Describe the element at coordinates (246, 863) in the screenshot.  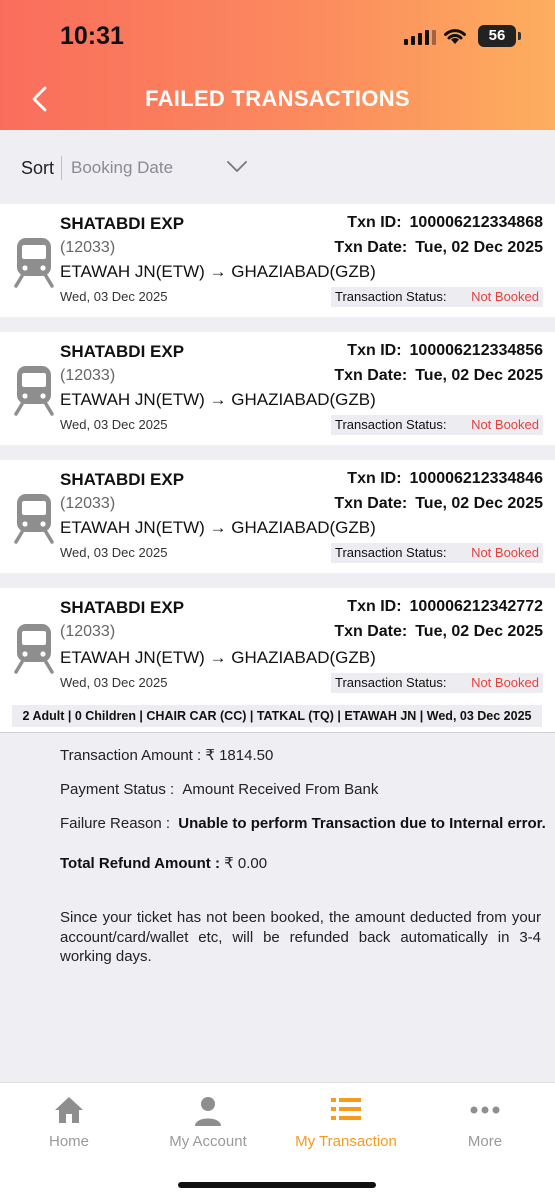
I see `refund-amount-value: ₹ 0.00` at that location.